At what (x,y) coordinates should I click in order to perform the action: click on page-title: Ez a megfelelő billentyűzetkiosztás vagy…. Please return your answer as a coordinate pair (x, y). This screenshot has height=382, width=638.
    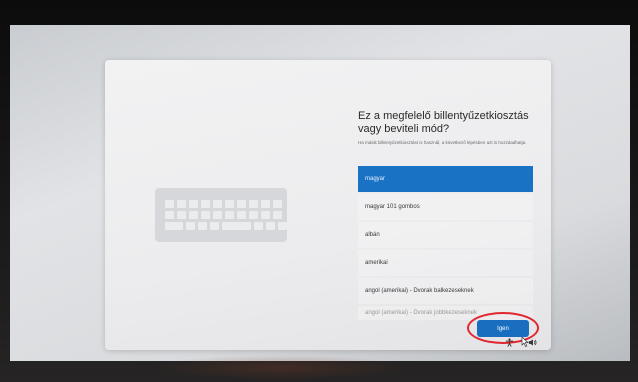
    Looking at the image, I should click on (443, 122).